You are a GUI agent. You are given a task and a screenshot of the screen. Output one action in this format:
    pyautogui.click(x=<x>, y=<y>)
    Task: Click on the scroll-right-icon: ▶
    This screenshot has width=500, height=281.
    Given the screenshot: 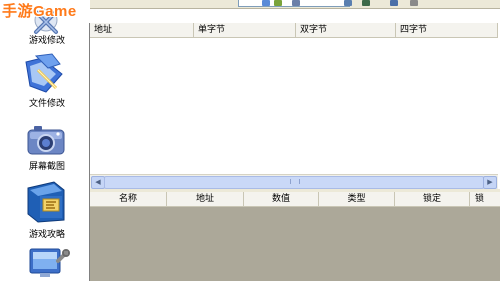 What is the action you would take?
    pyautogui.click(x=490, y=182)
    